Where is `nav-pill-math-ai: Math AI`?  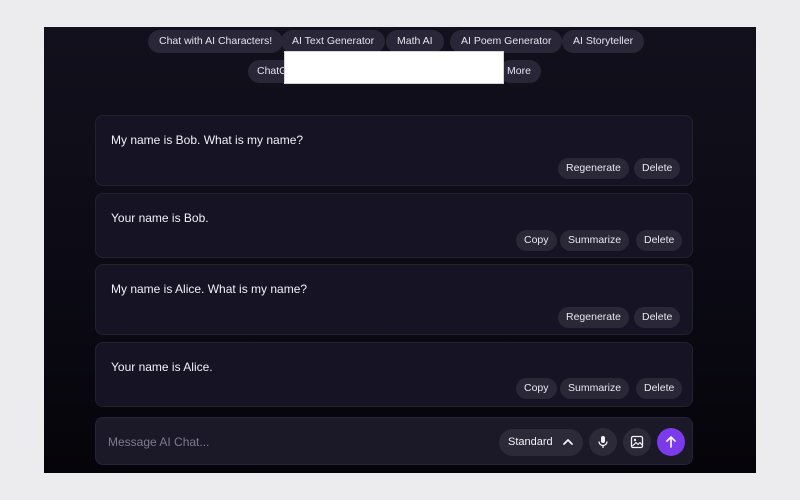 nav-pill-math-ai: Math AI is located at coordinates (415, 41).